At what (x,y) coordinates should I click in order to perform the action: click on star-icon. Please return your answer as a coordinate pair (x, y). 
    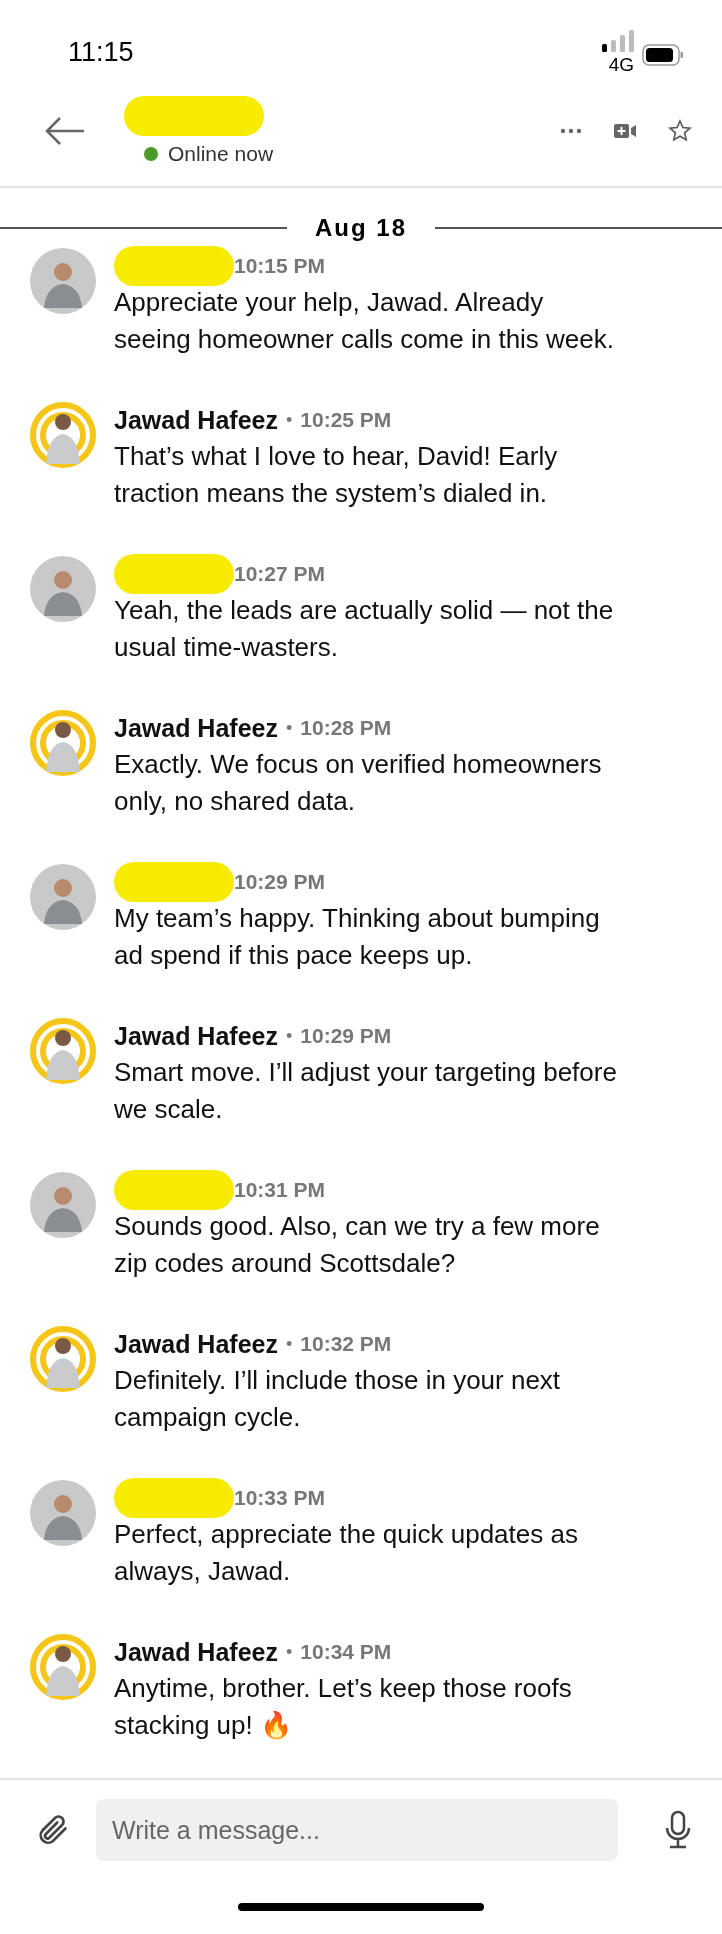
    Looking at the image, I should click on (680, 131).